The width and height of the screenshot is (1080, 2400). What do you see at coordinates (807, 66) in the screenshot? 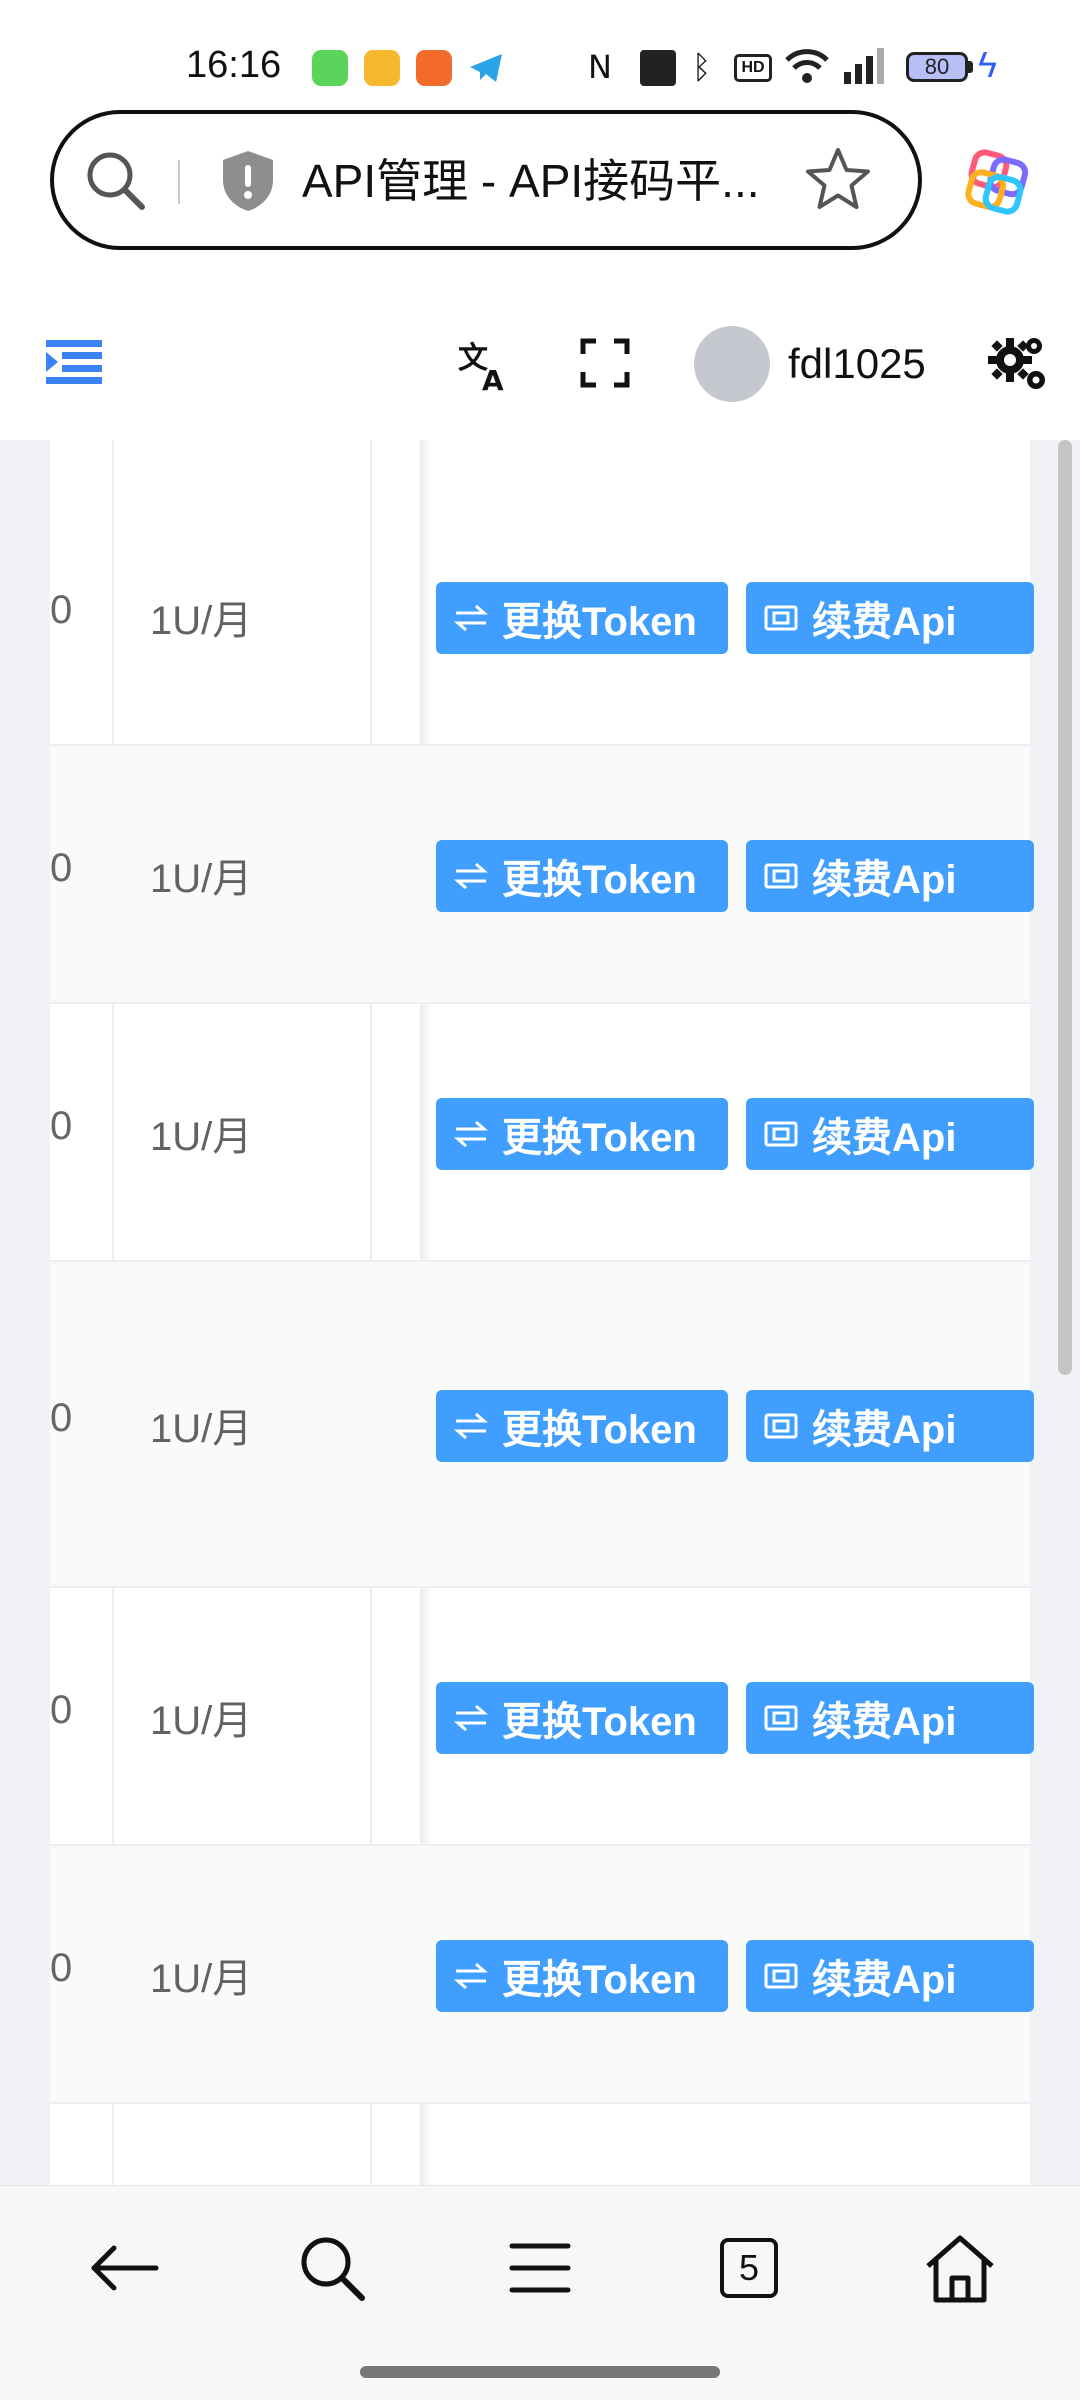
I see `wifi-icon` at bounding box center [807, 66].